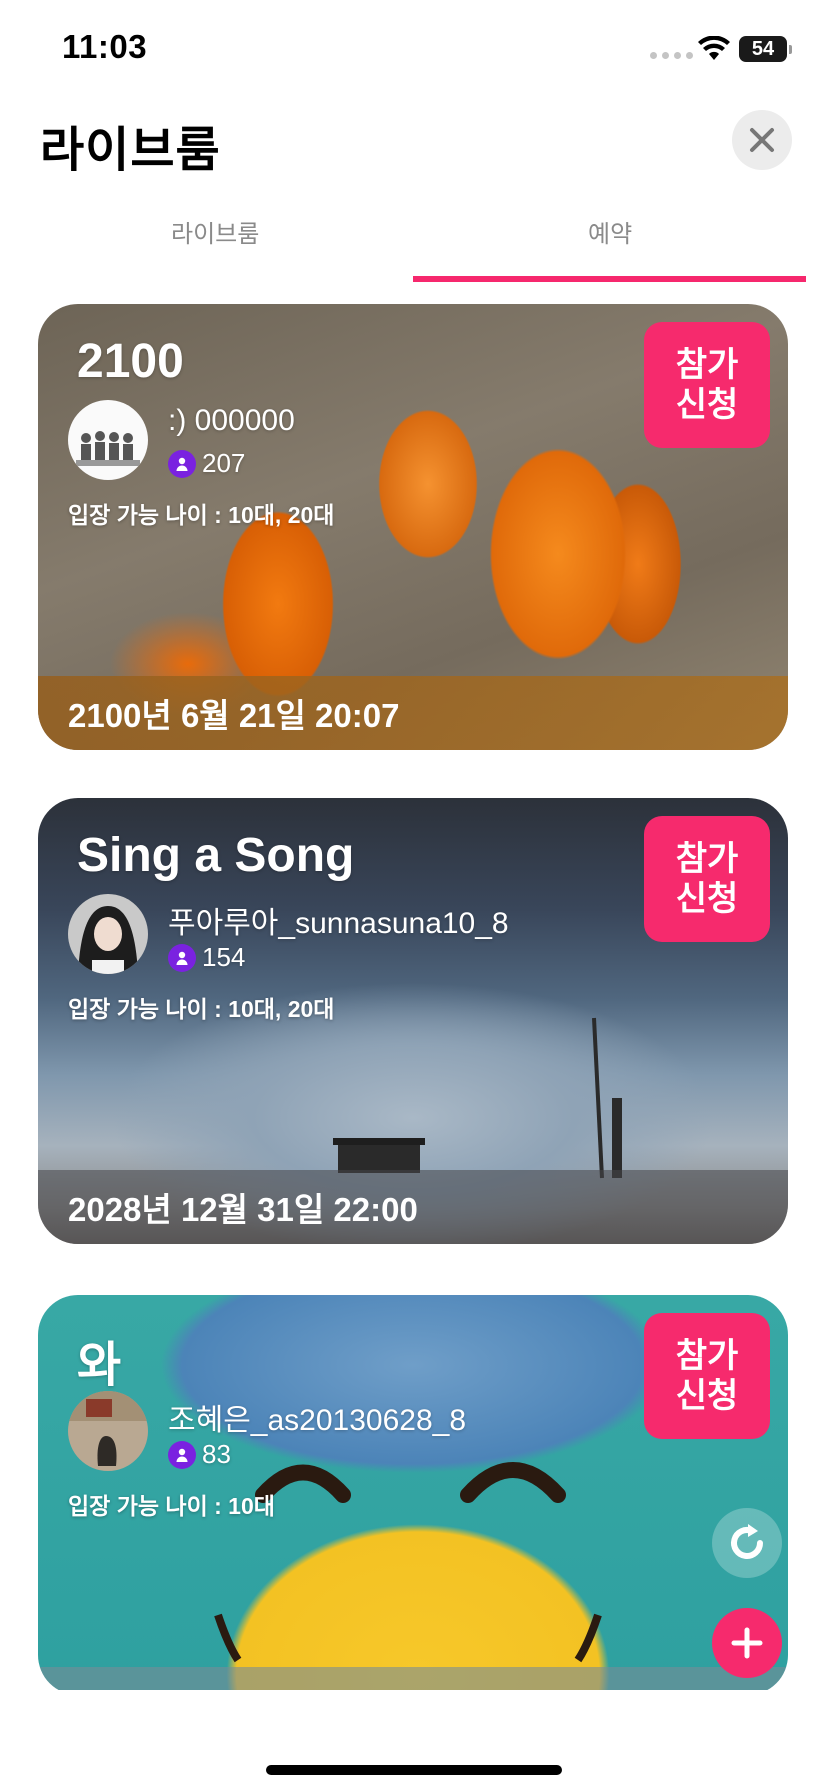 The image size is (828, 1792). I want to click on participant-count-value: 154, so click(224, 957).